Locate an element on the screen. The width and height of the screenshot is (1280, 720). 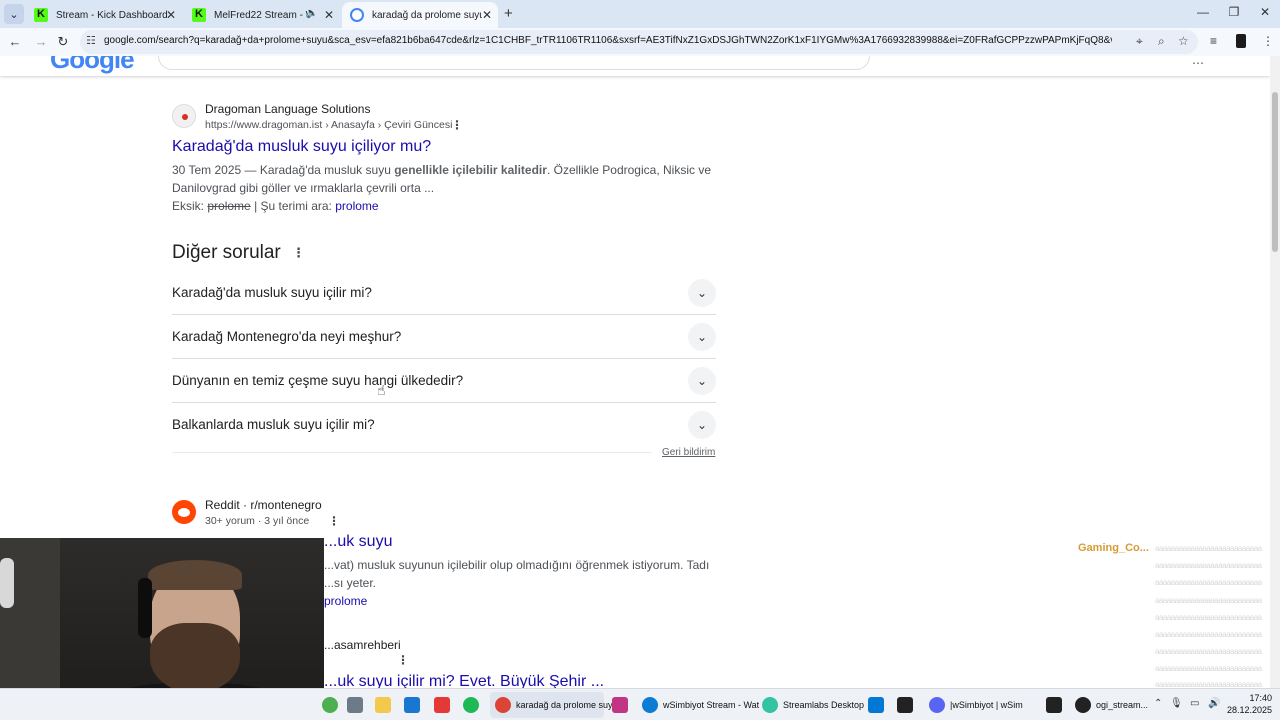
volume-icon: 🔊 is located at coordinates (1214, 703).